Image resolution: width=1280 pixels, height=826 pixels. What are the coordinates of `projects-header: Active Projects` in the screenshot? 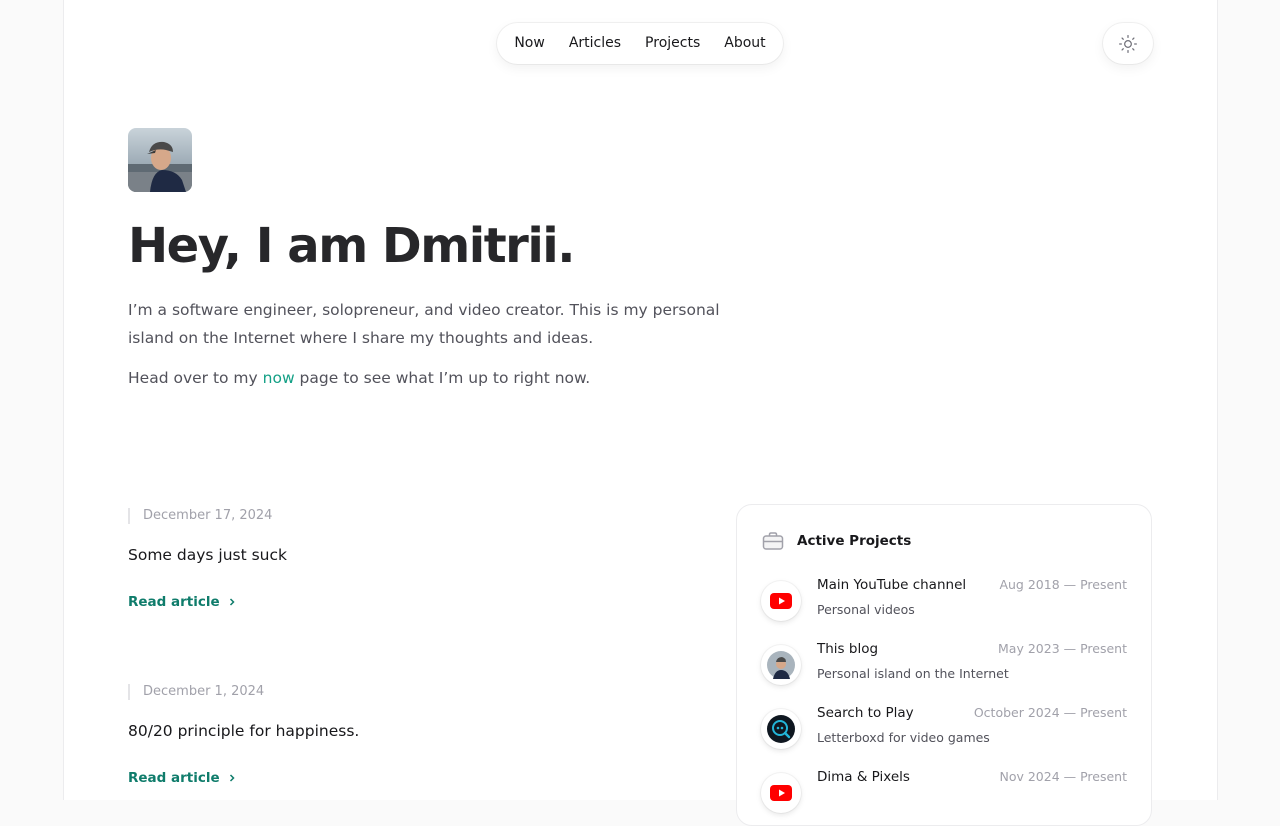 It's located at (836, 541).